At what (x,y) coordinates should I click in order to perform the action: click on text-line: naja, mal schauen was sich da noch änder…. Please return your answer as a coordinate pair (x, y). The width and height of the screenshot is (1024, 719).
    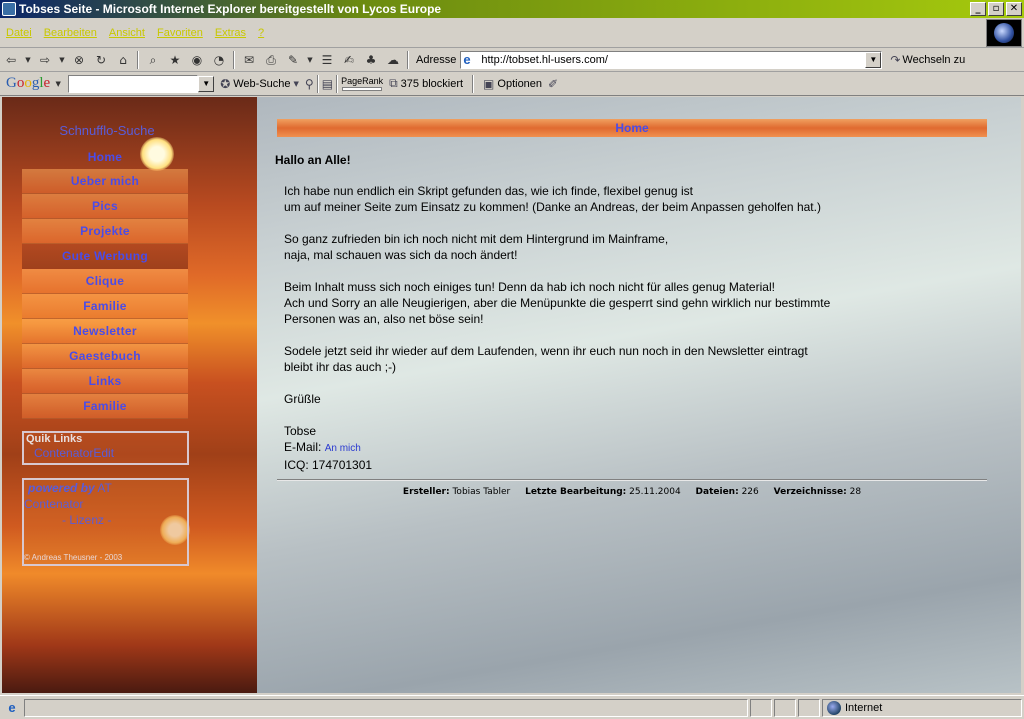
    Looking at the image, I should click on (401, 255).